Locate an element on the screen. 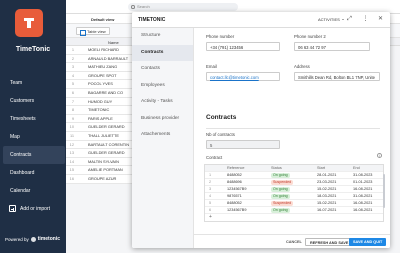 The height and width of the screenshot is (253, 400). end-header: End is located at coordinates (356, 168).